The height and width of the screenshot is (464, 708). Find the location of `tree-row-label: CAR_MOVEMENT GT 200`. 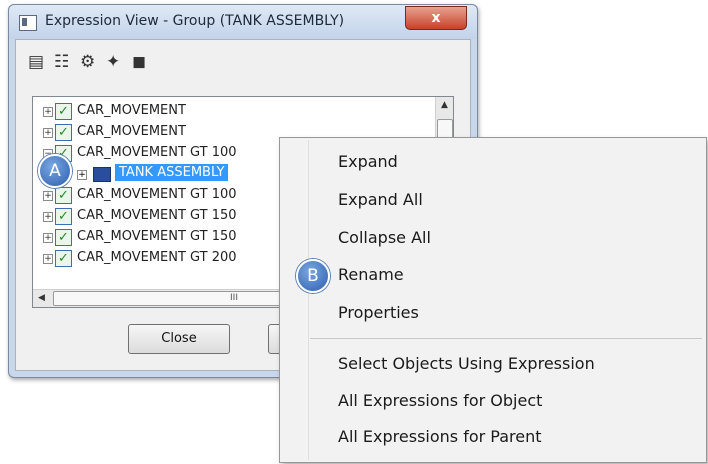

tree-row-label: CAR_MOVEMENT GT 200 is located at coordinates (157, 257).